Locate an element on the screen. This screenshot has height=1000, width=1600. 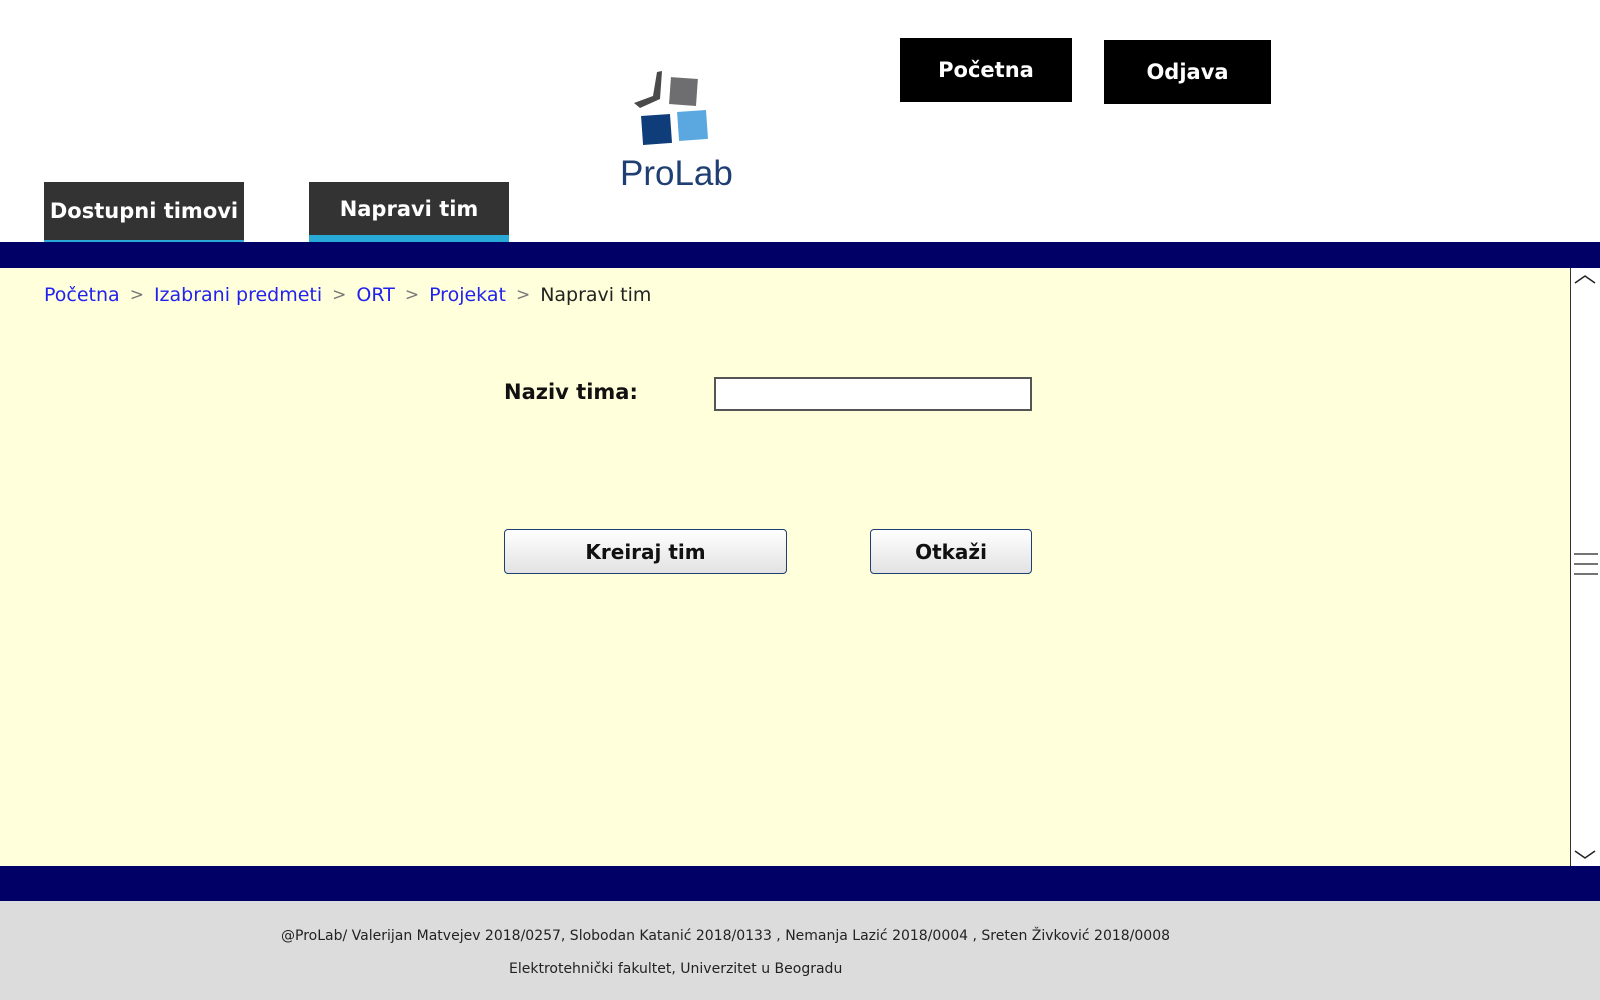
cancel-button: Otkaži is located at coordinates (951, 551).